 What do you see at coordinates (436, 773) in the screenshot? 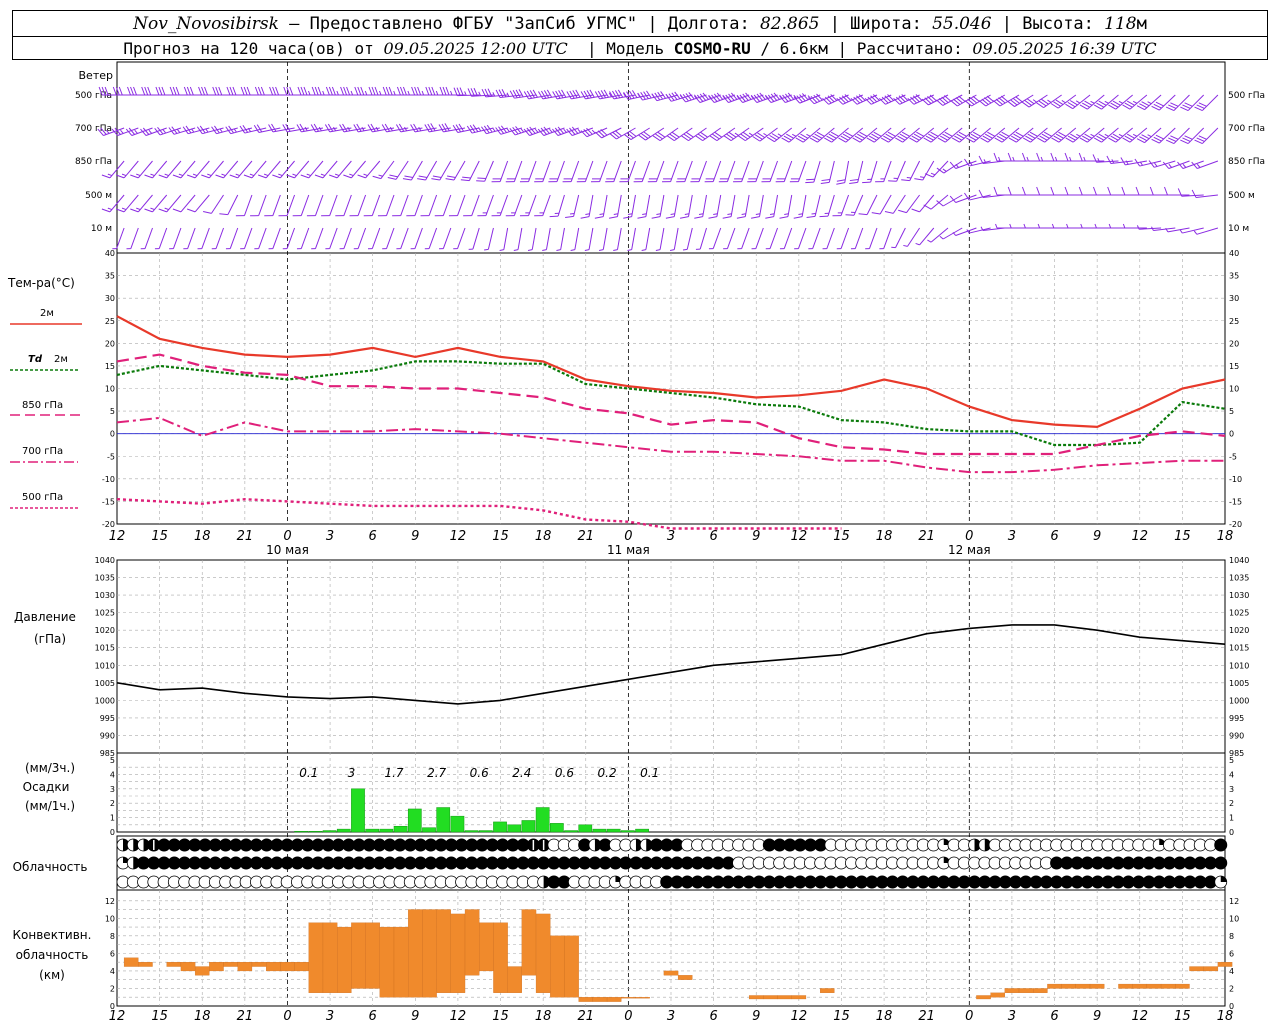
I see `precip-3h-total: 2.7` at bounding box center [436, 773].